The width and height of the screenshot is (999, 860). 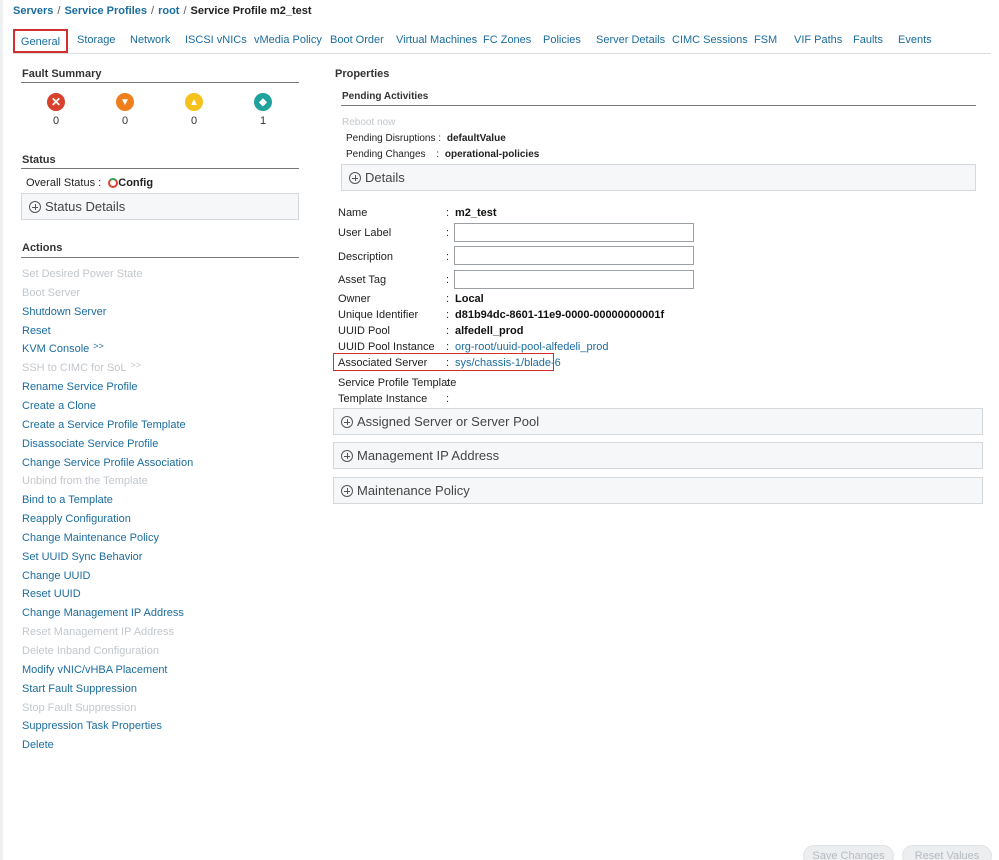 I want to click on tab-policies: Policies, so click(x=562, y=41).